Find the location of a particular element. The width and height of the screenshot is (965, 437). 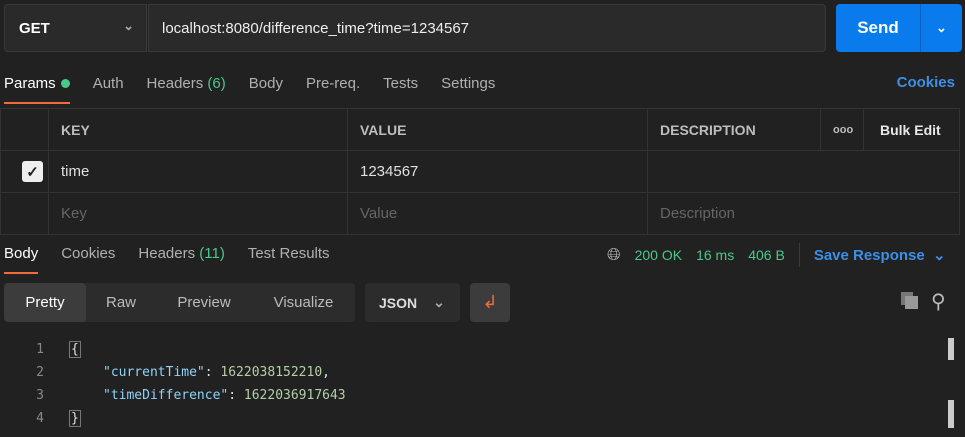

method-select: GET ⌄ is located at coordinates (75, 28).